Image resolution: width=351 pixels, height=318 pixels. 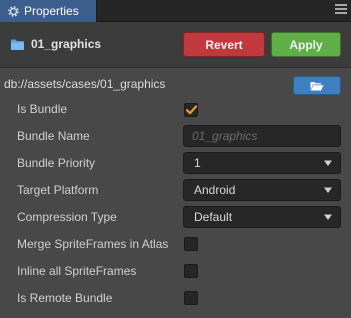 What do you see at coordinates (191, 244) in the screenshot?
I see `merge-spriteframes-checkbox` at bounding box center [191, 244].